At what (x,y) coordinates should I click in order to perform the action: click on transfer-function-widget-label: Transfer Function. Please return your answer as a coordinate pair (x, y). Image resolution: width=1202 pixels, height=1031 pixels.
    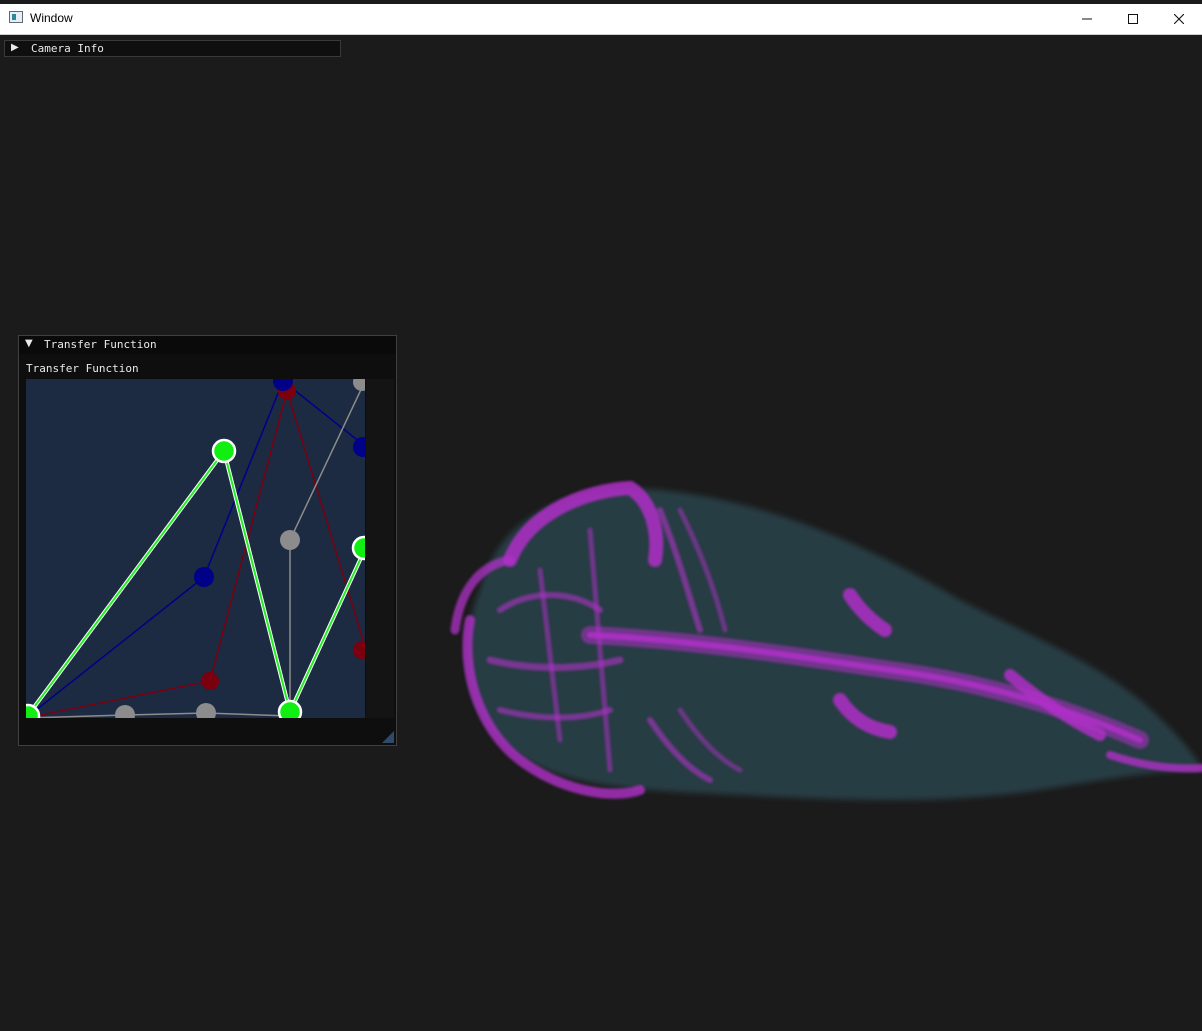
    Looking at the image, I should click on (82, 368).